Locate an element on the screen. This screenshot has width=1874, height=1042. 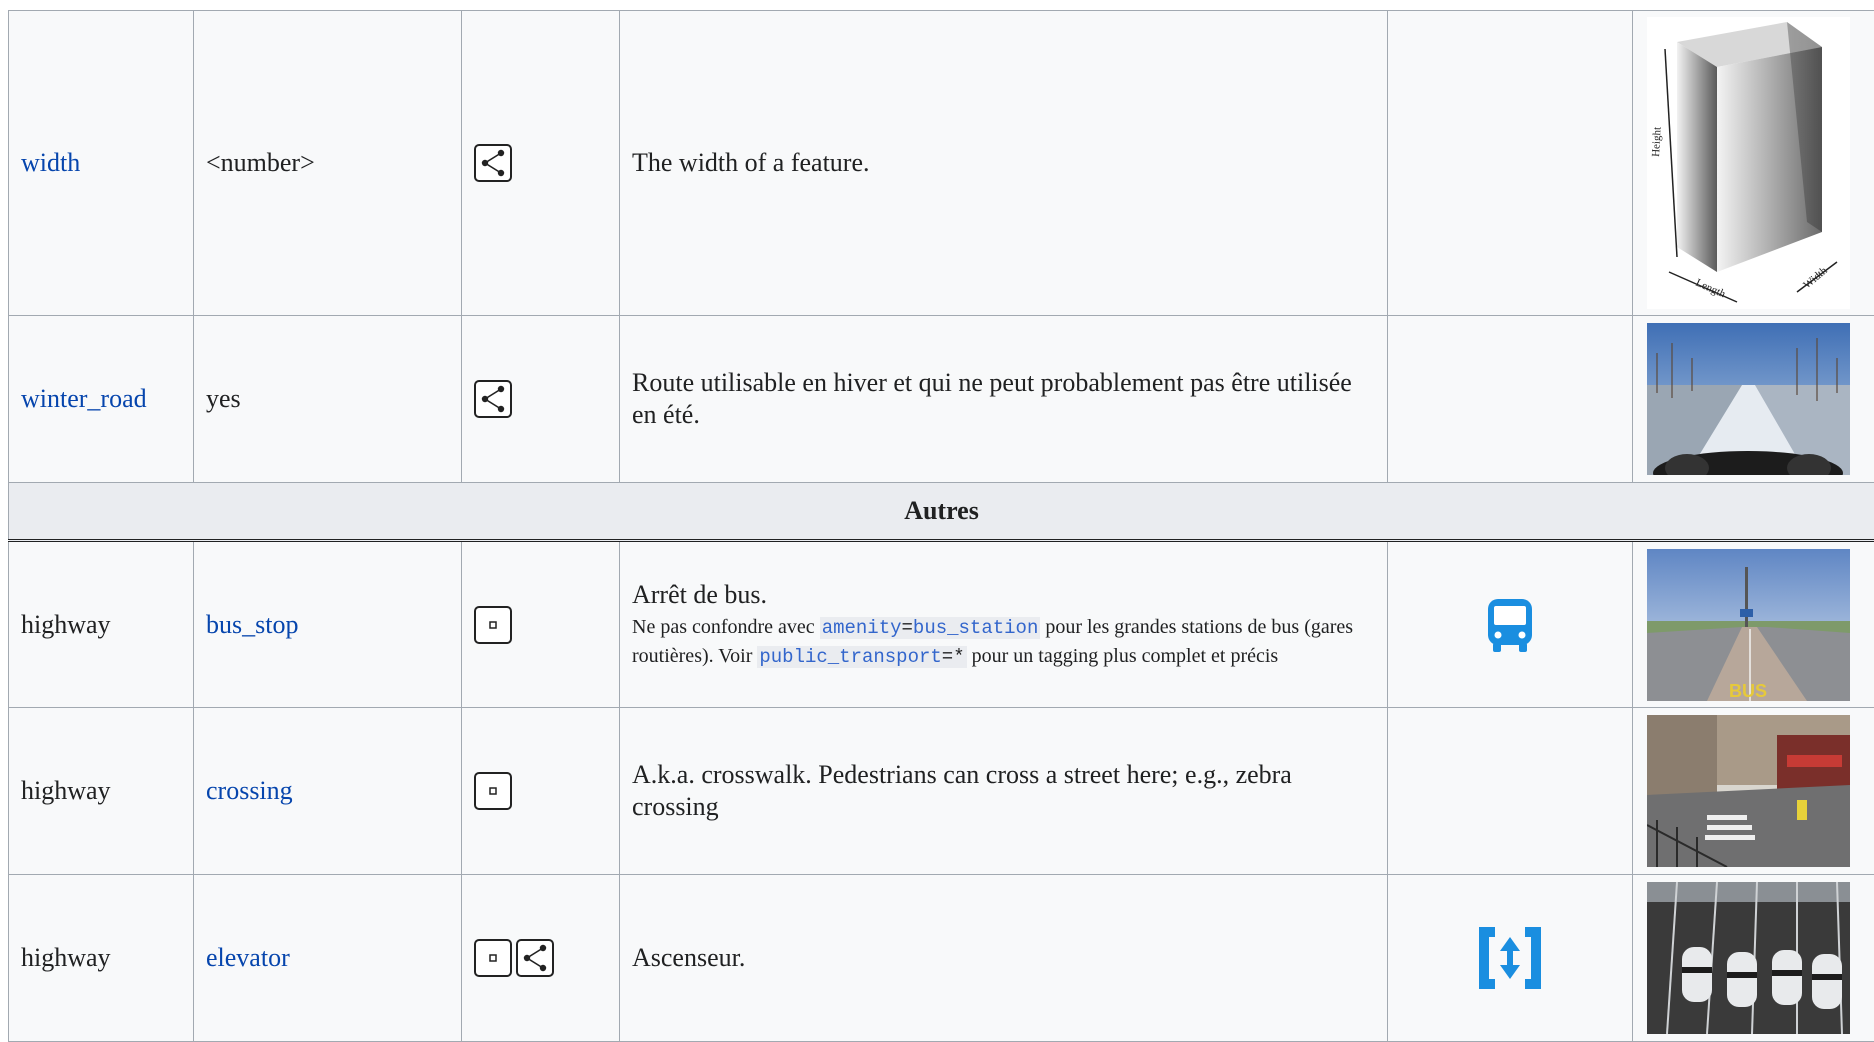
section-title: Autres is located at coordinates (941, 512).